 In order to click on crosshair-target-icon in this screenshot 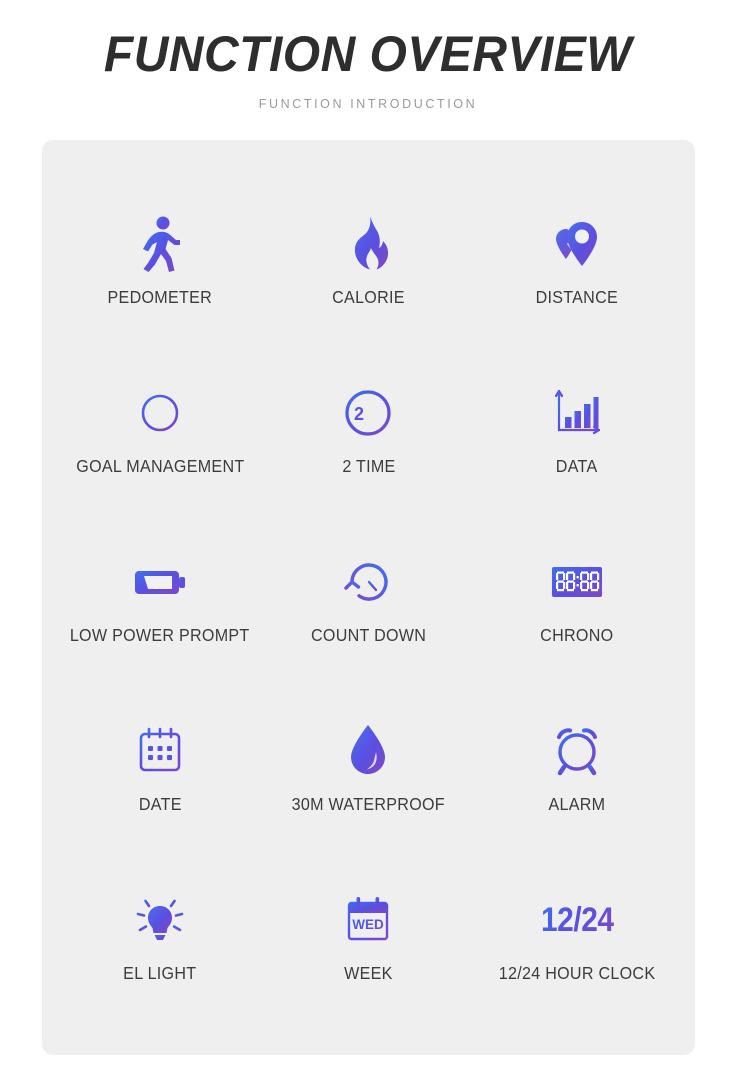, I will do `click(160, 413)`.